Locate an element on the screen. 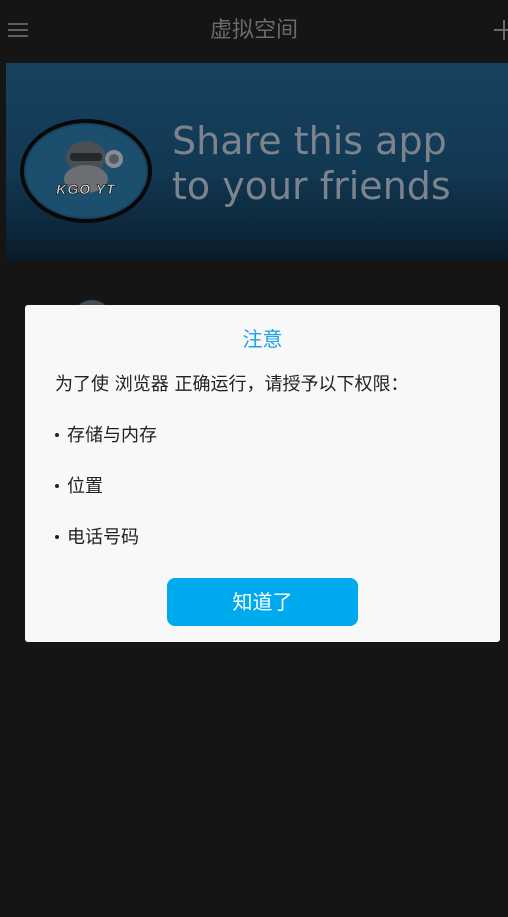  dialog-message: 为了使 浏览器 正确运行，请授予以下权限： is located at coordinates (232, 384).